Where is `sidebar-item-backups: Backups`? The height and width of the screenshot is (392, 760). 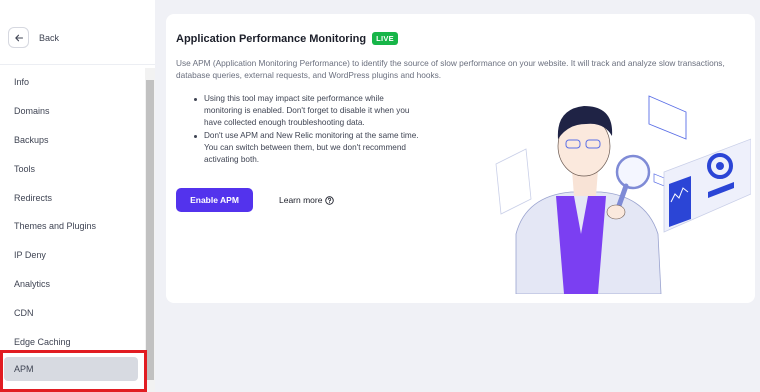
sidebar-item-backups: Backups is located at coordinates (72, 140).